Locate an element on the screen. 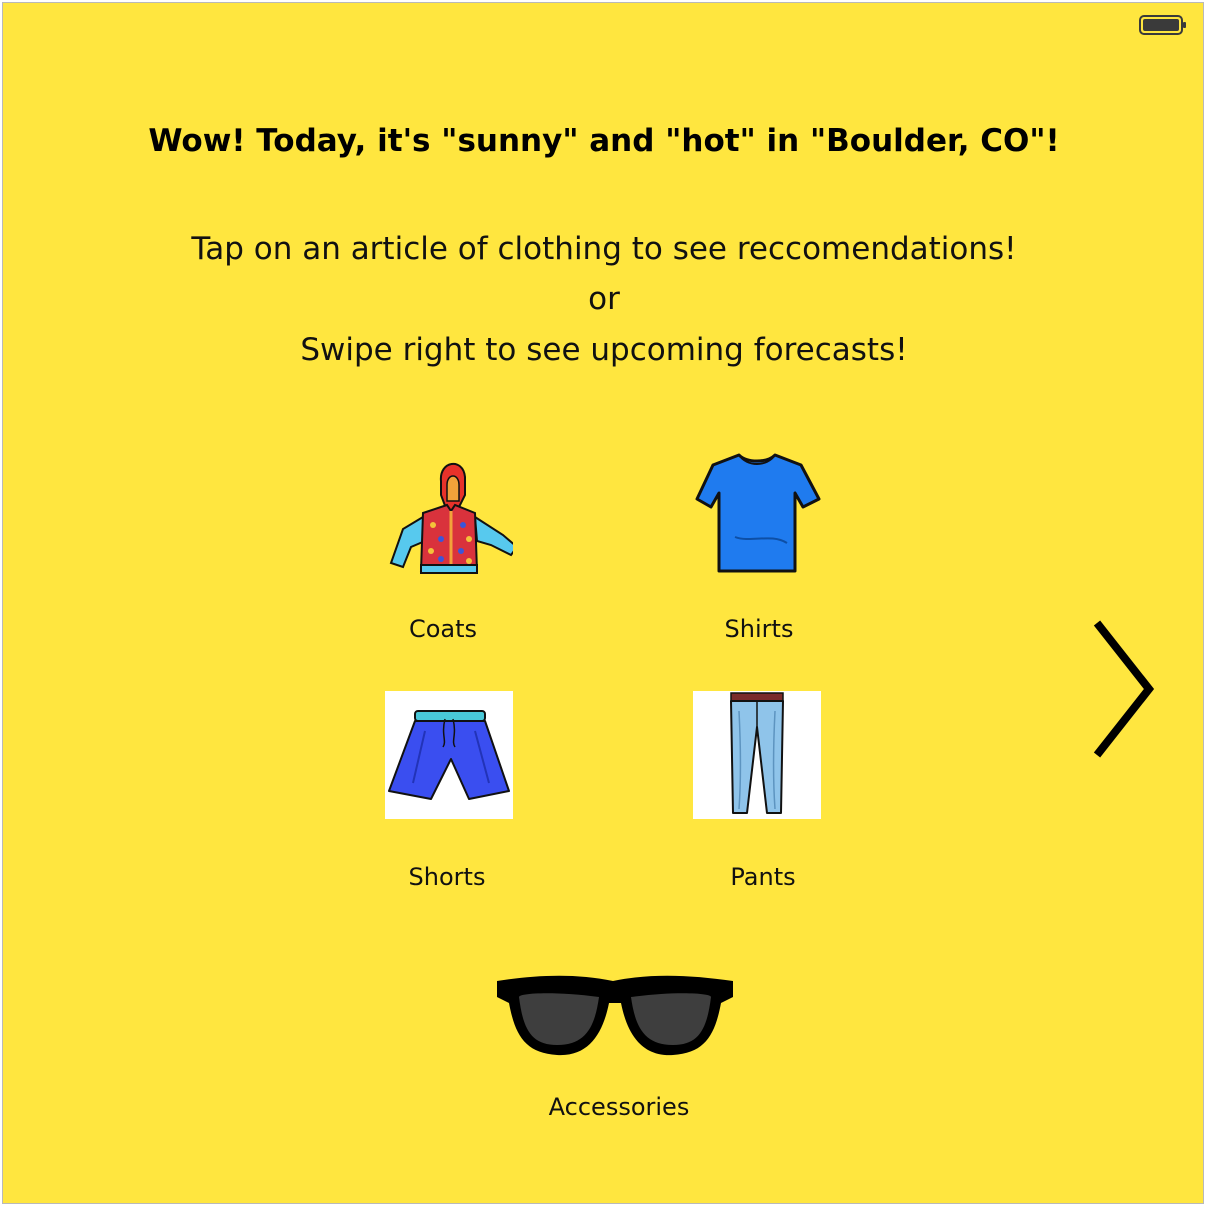  battery-full-icon is located at coordinates (1162, 25).